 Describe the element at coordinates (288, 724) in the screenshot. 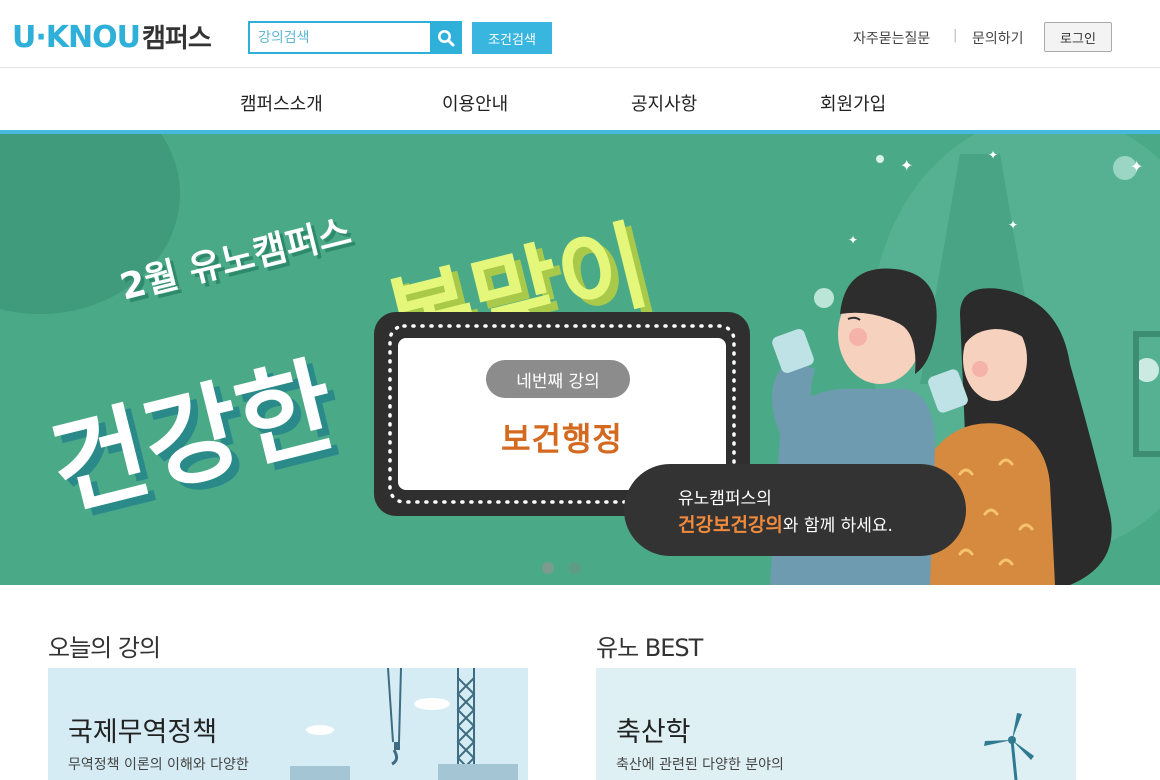

I see `today-lecture-card: 국제무역정책 무역정책 이론의 이해와 다양한` at that location.